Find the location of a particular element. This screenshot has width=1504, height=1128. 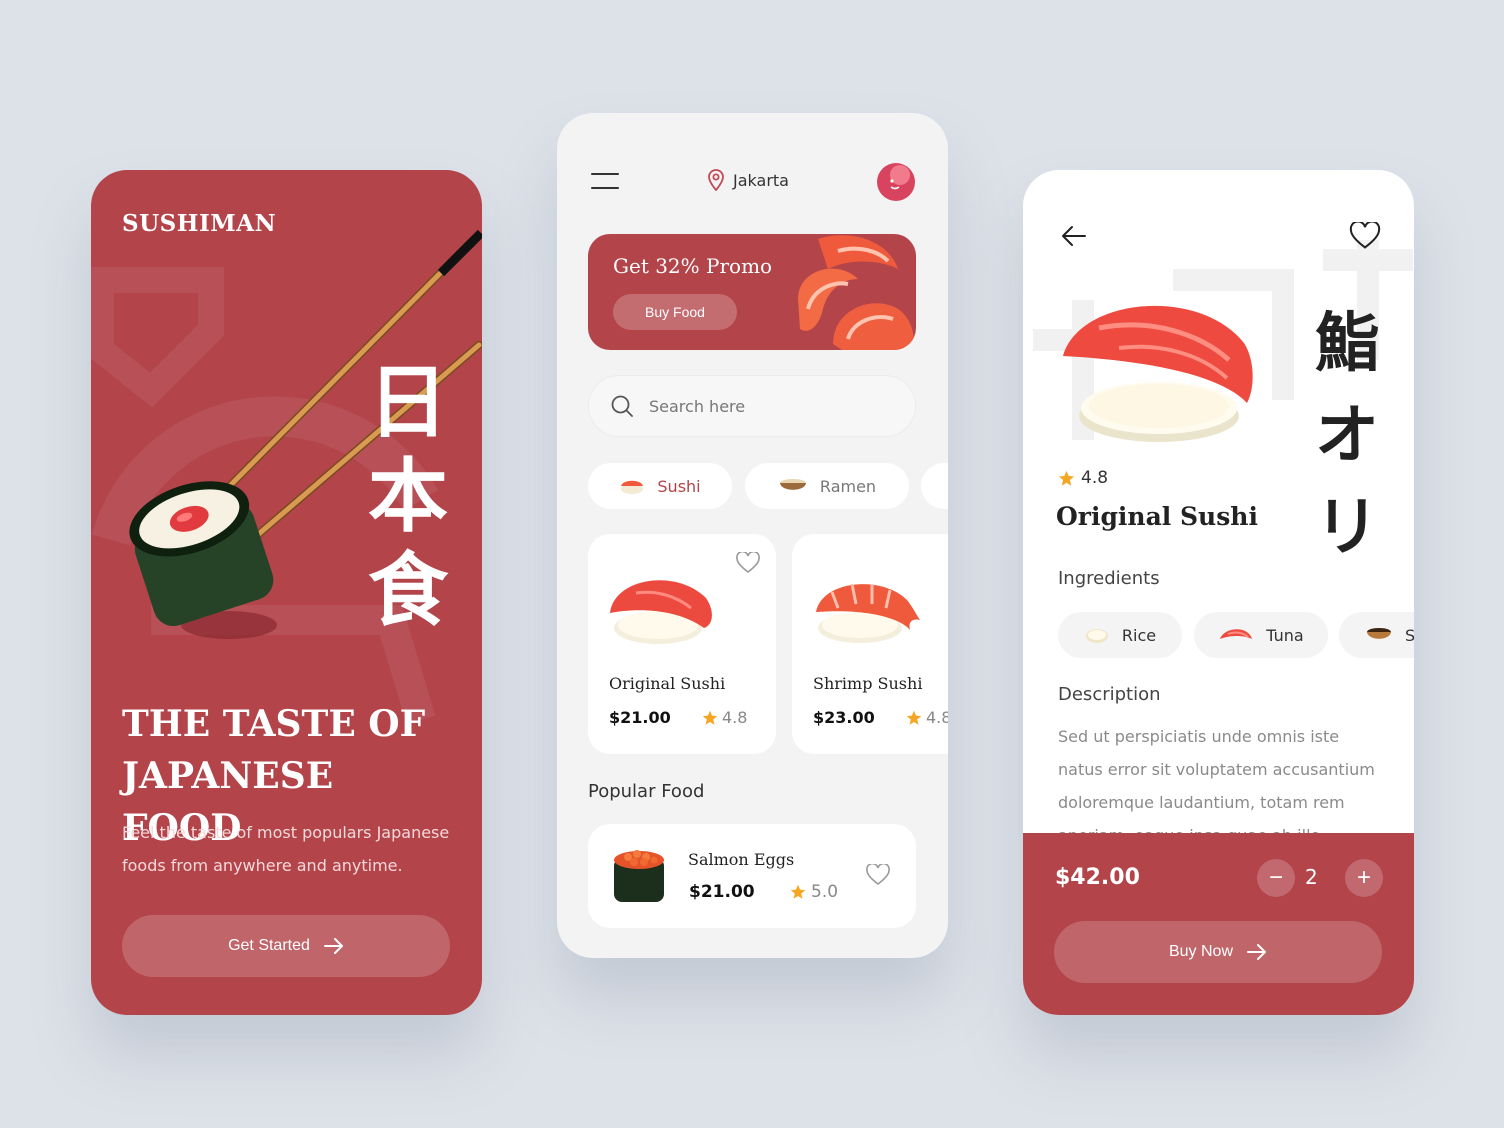

food-name: Salmon Eggs is located at coordinates (741, 859).